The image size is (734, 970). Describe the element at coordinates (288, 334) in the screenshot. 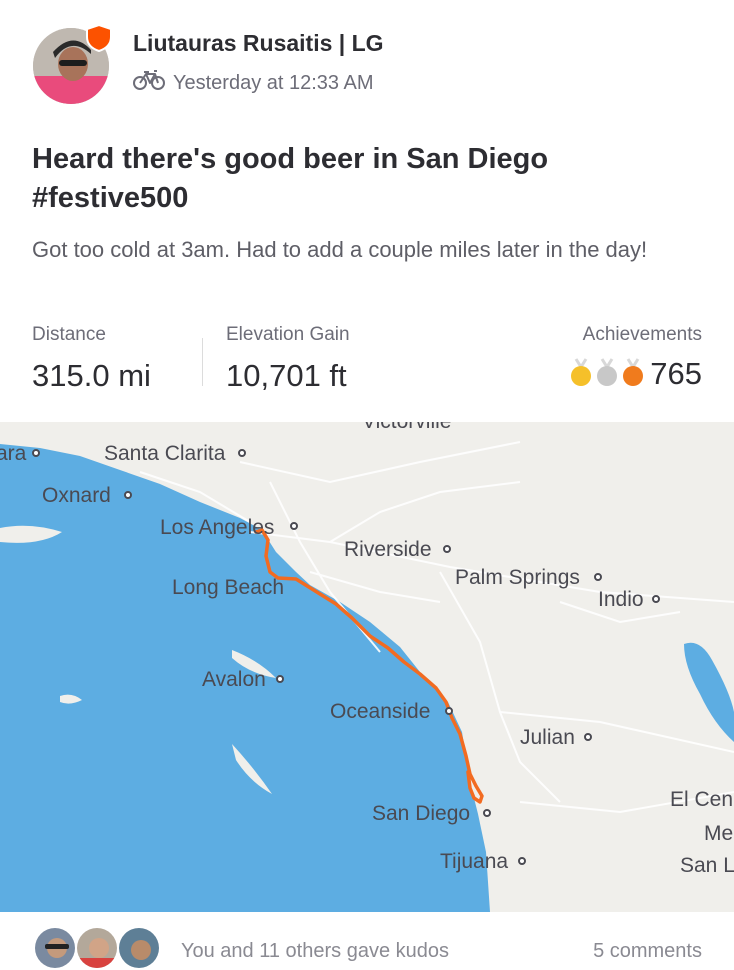

I see `elevation-label: Elevation Gain` at that location.